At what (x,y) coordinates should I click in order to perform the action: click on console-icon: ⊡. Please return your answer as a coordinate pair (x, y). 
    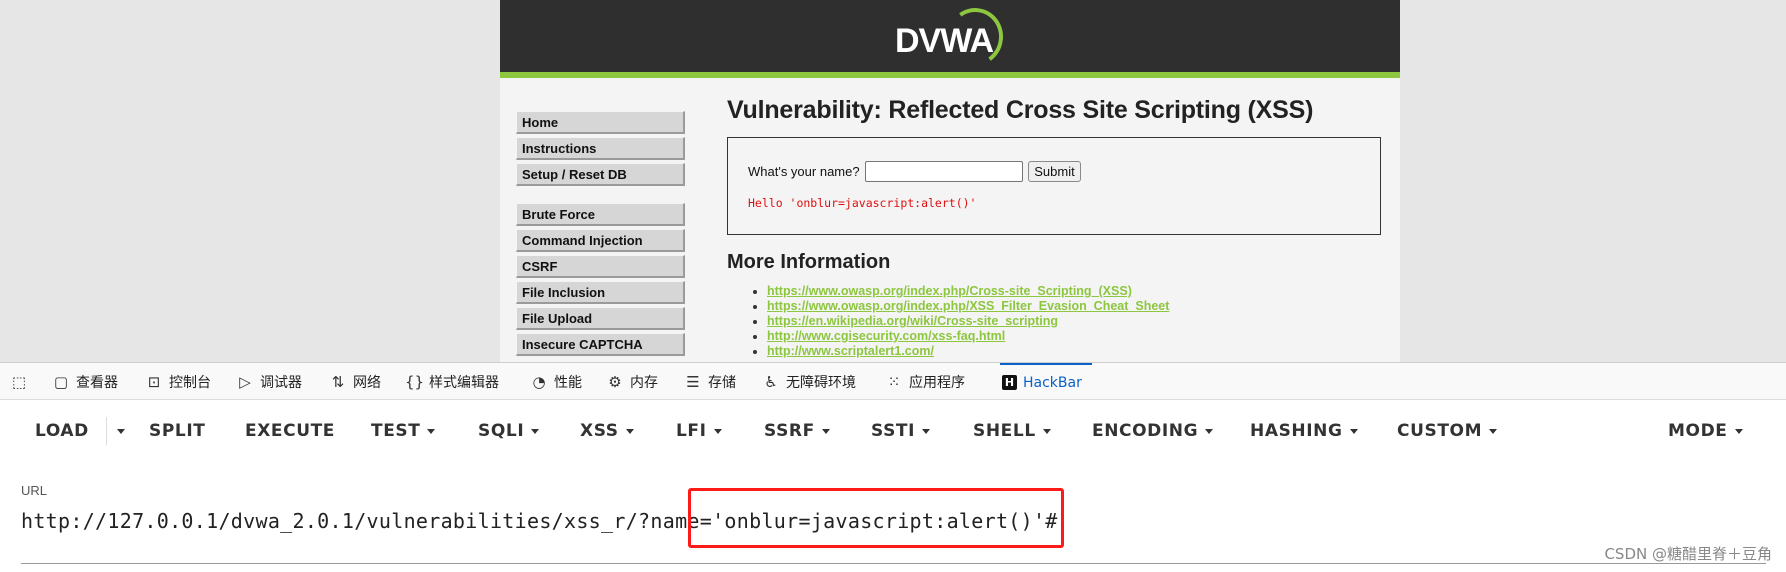
    Looking at the image, I should click on (154, 381).